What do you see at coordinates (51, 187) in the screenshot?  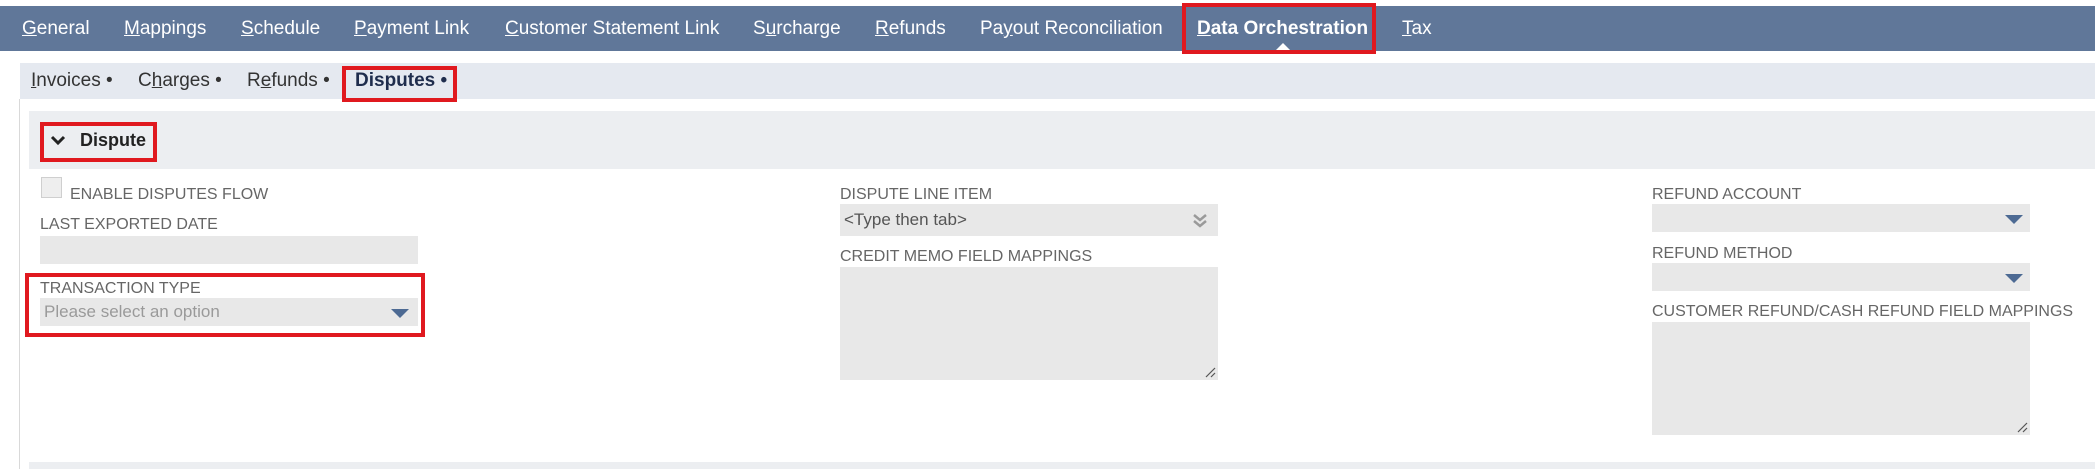 I see `enable-disputes-checkbox` at bounding box center [51, 187].